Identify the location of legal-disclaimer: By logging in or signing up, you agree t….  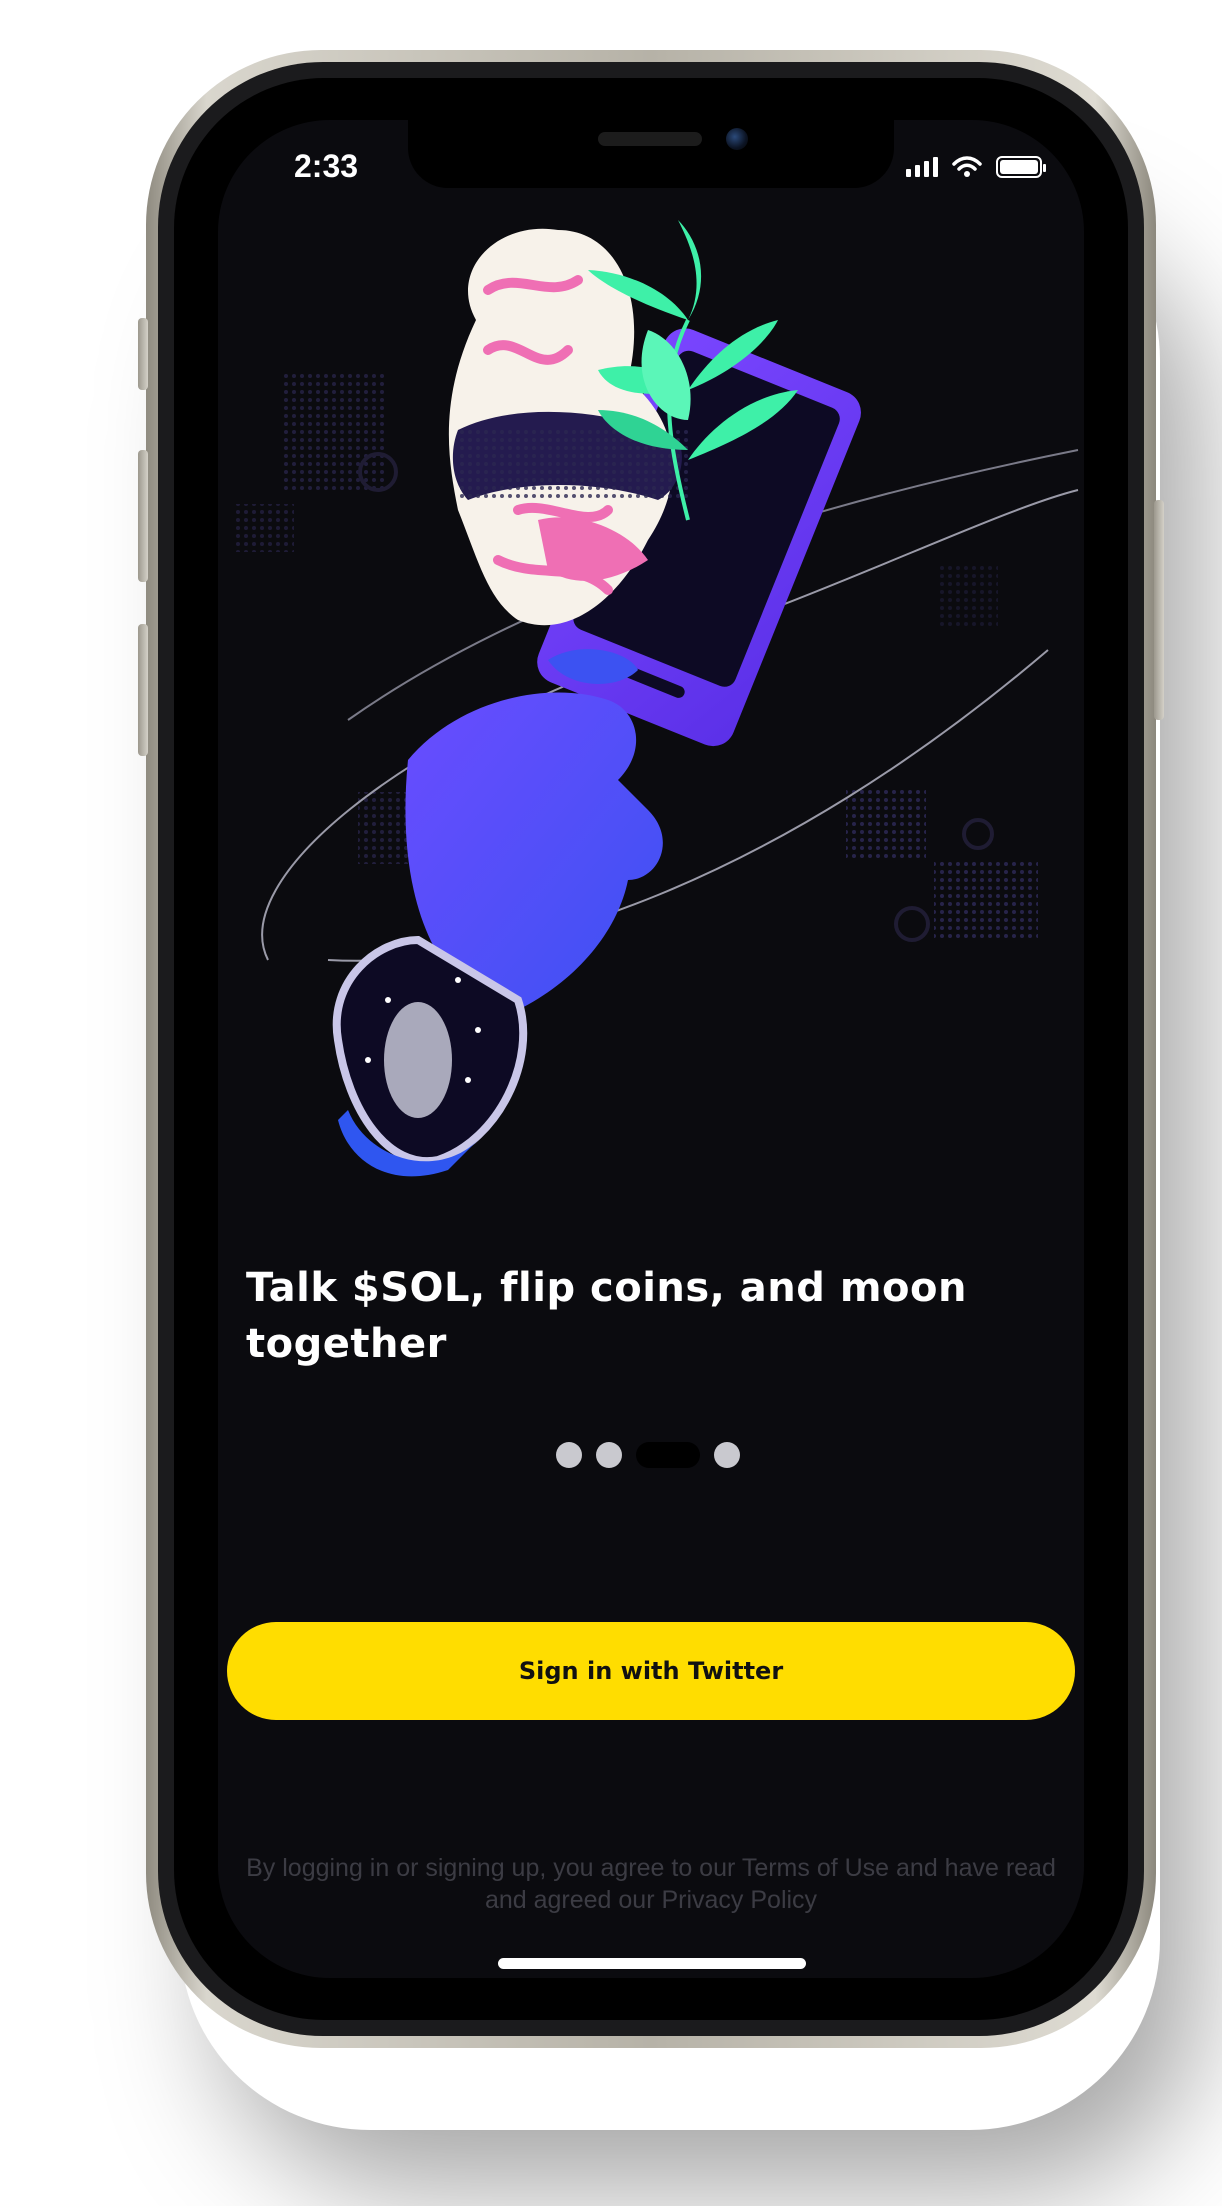
(651, 1884).